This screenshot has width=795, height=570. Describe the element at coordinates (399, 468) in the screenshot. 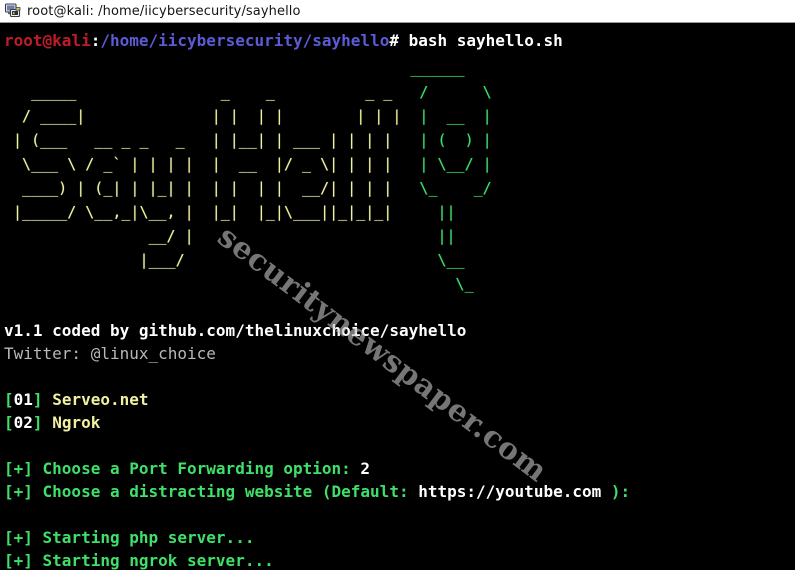

I see `prompt-choose-port-forwarding: [+] Choose a Port Forwarding option: 2` at that location.